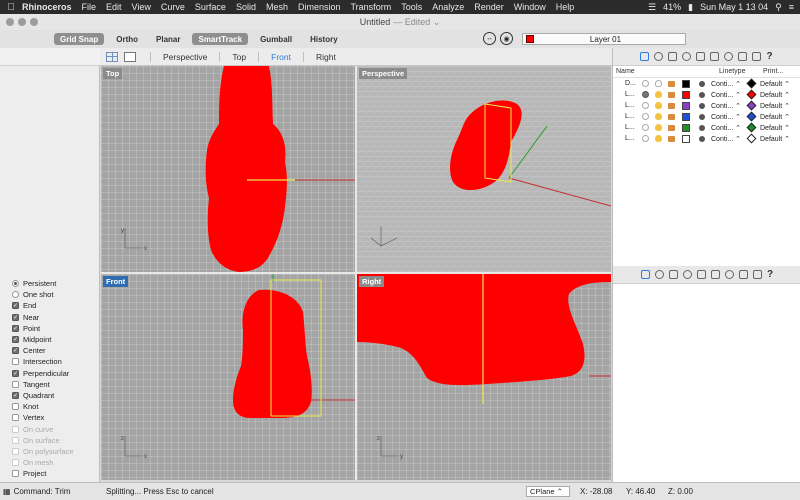 Image resolution: width=800 pixels, height=500 pixels. Describe the element at coordinates (778, 7) in the screenshot. I see `search-icon: ⚲` at that location.